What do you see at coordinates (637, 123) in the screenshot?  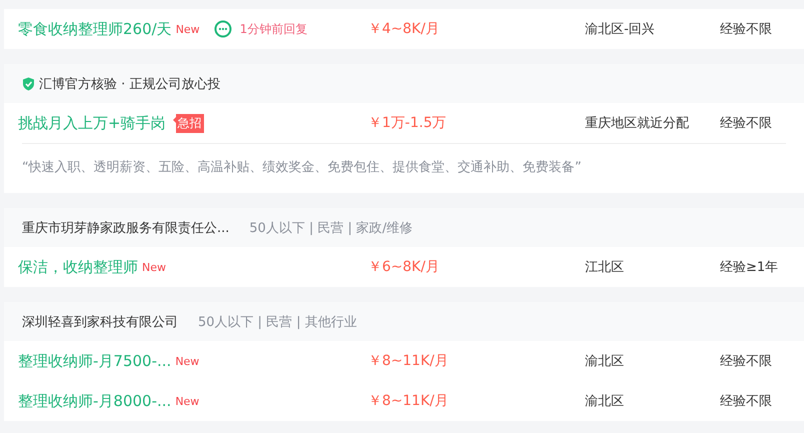 I see `location: 重庆地区就近分配` at bounding box center [637, 123].